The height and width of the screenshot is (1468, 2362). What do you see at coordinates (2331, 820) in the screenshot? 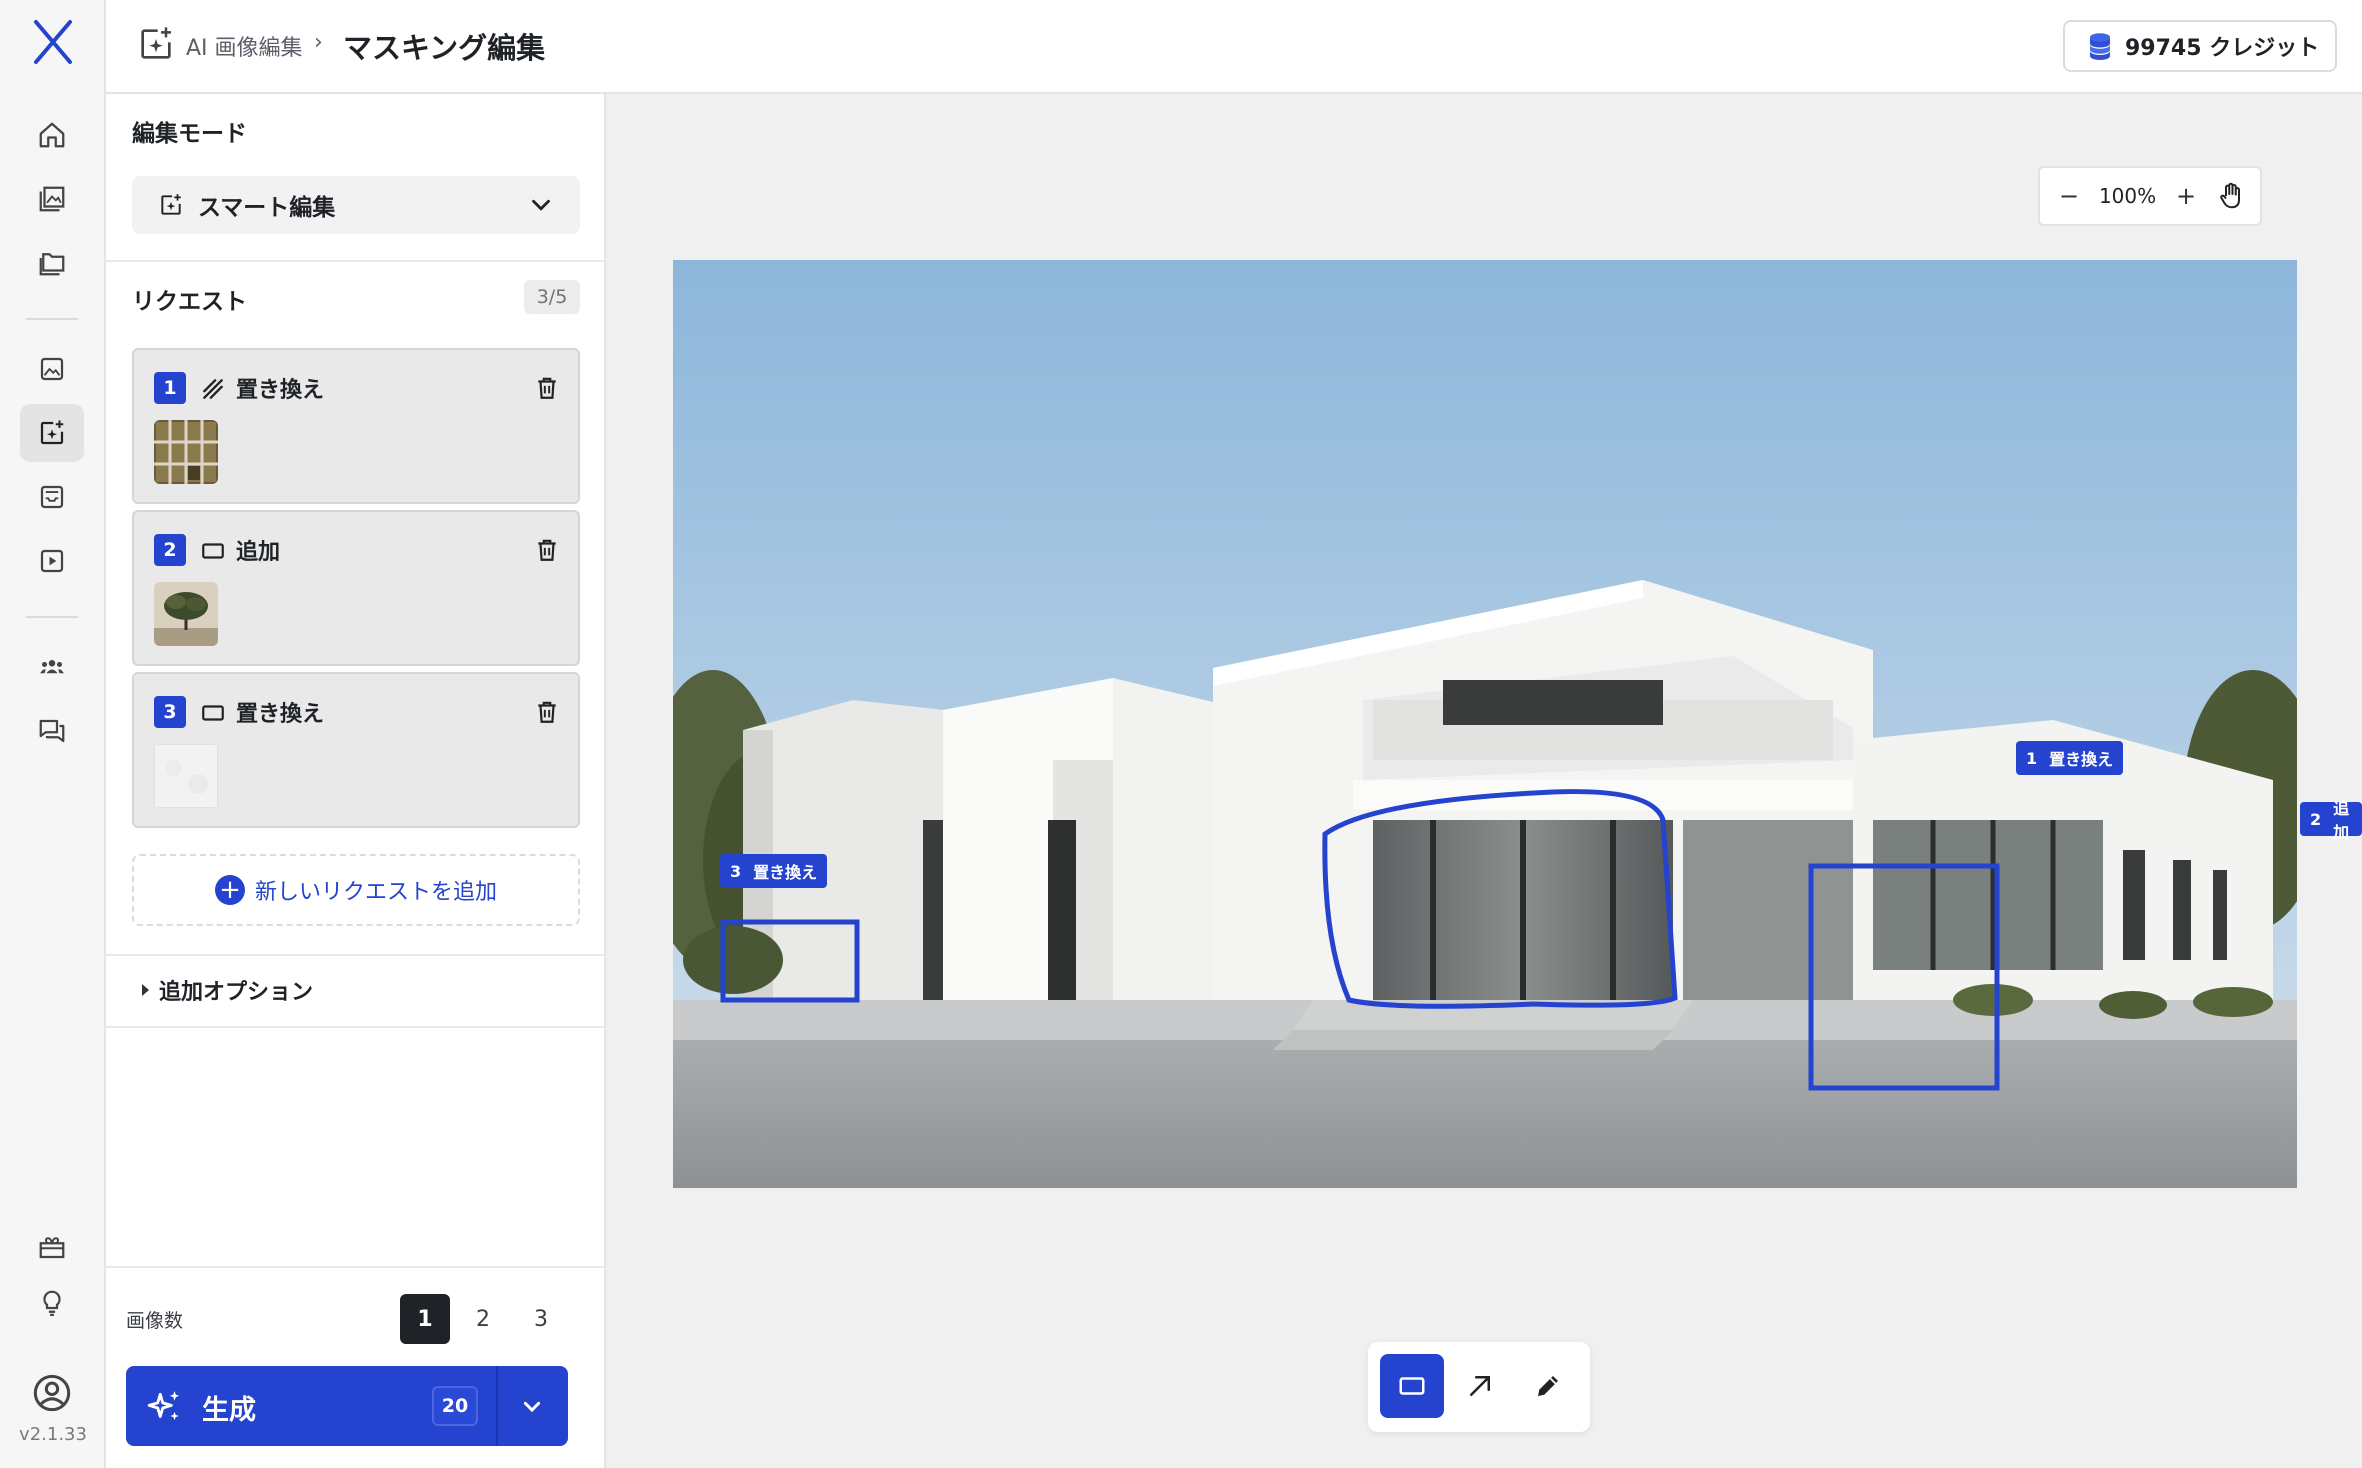
I see `mask-label-2: 2 追加` at bounding box center [2331, 820].